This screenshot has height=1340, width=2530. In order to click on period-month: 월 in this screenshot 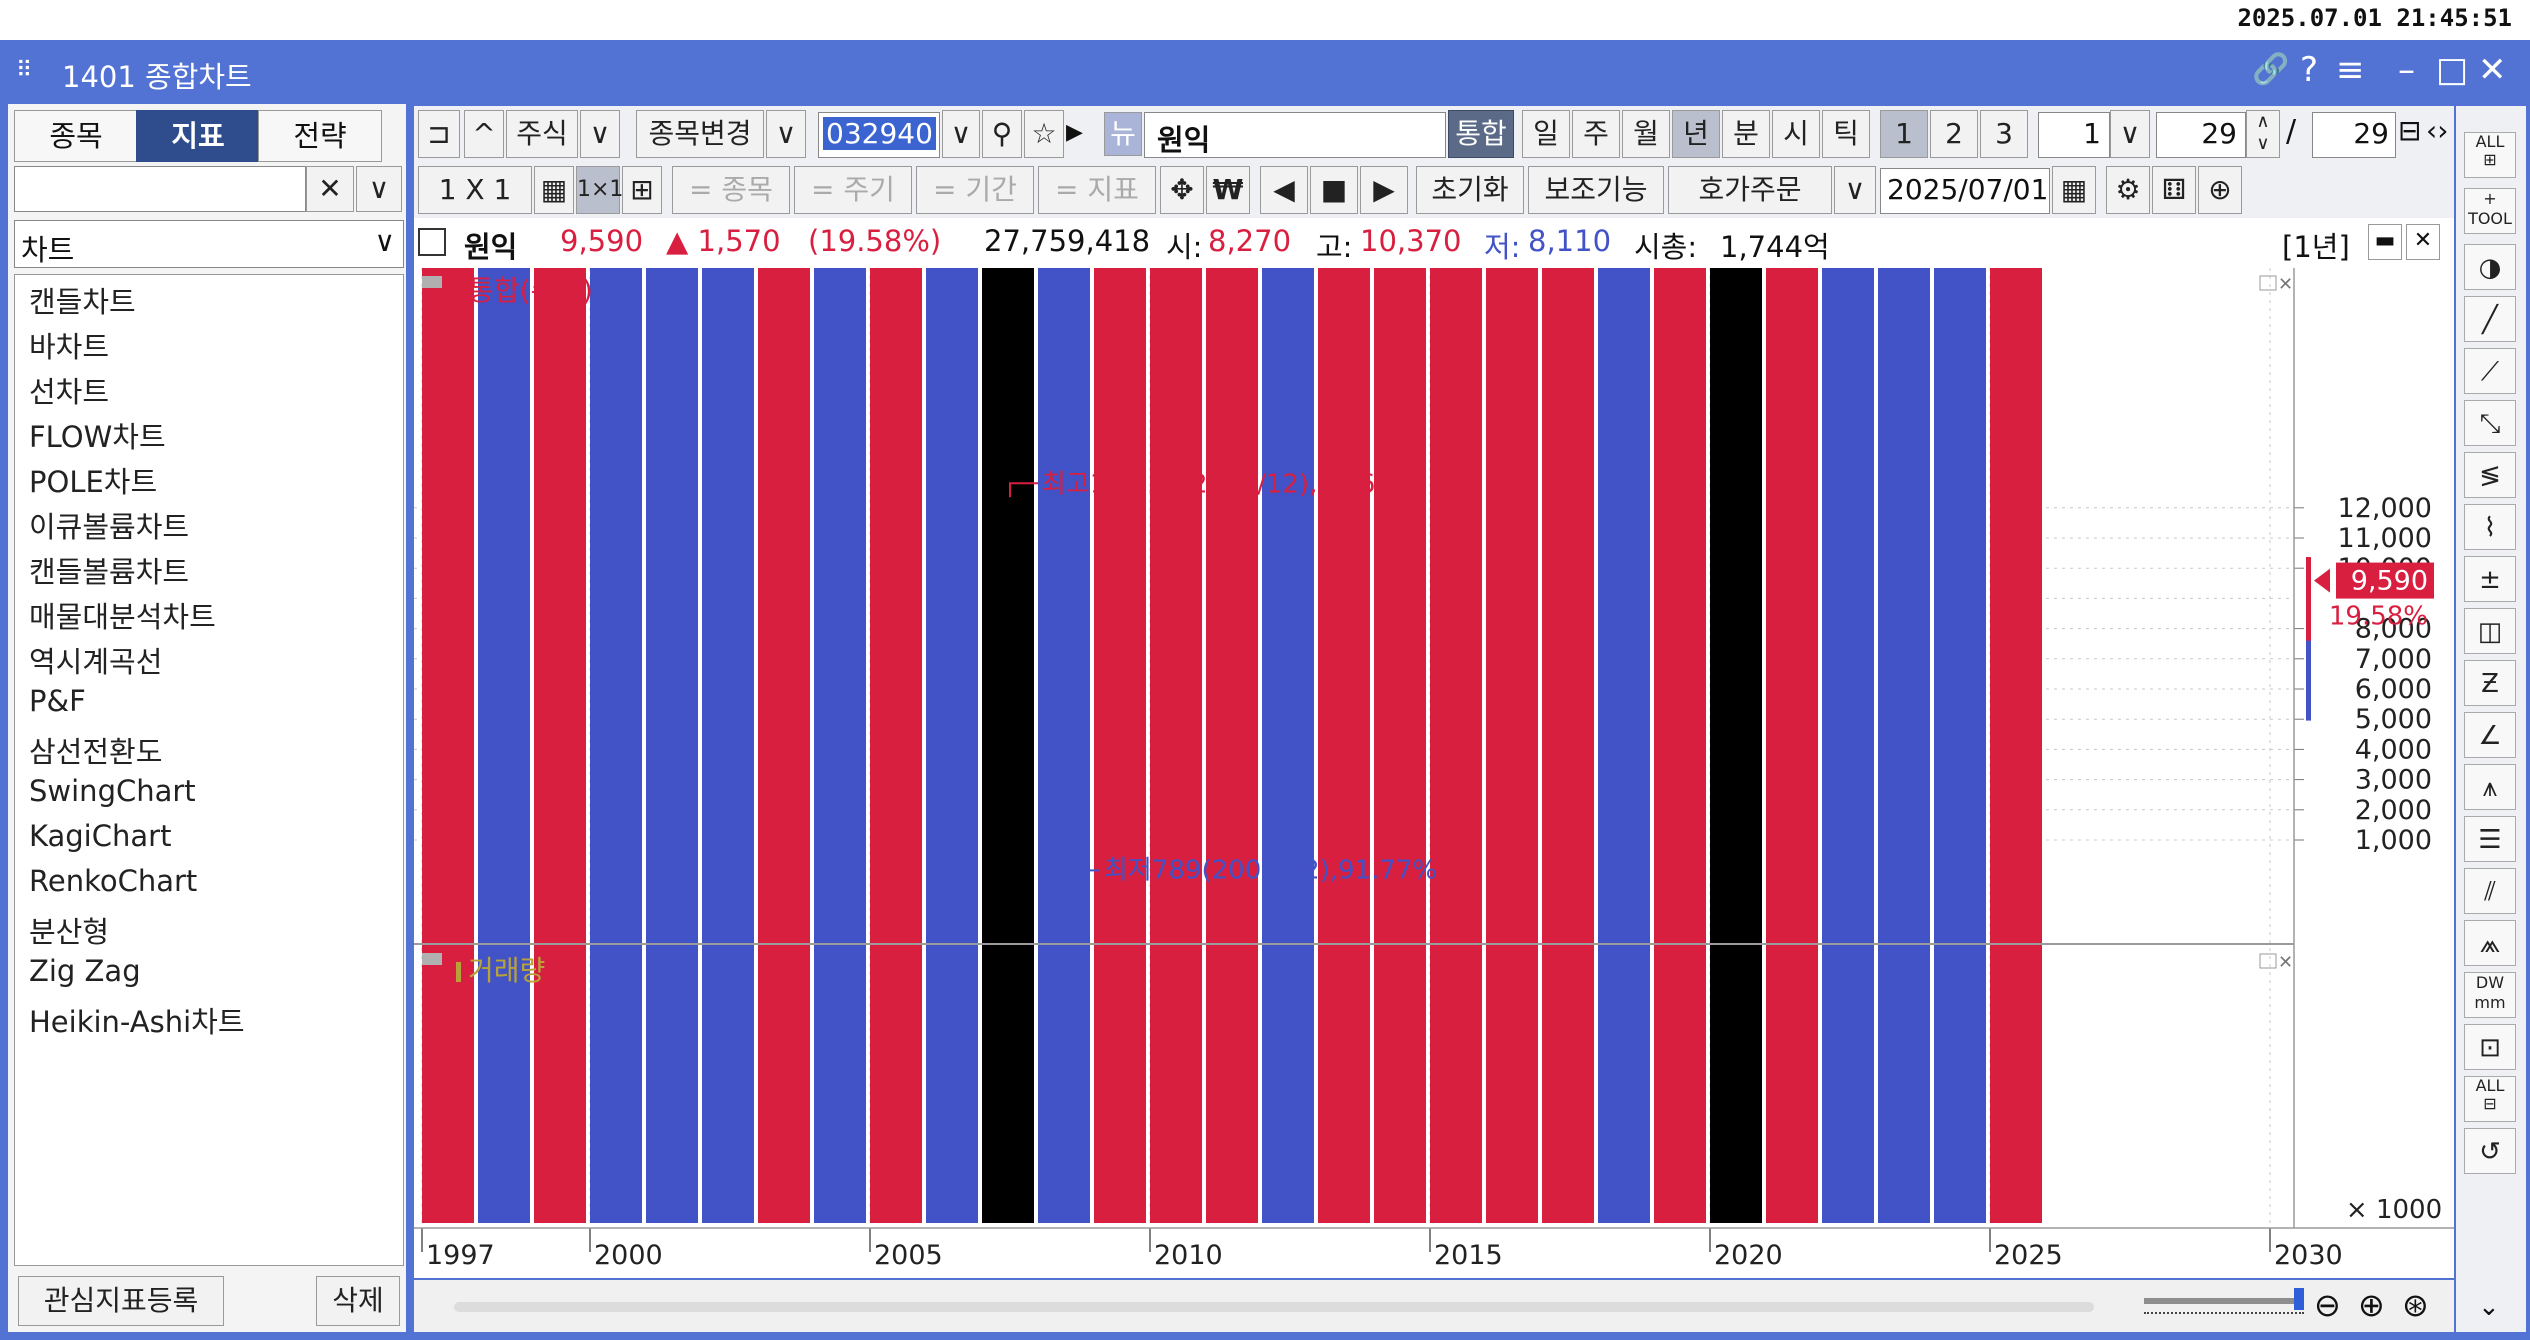, I will do `click(1646, 134)`.